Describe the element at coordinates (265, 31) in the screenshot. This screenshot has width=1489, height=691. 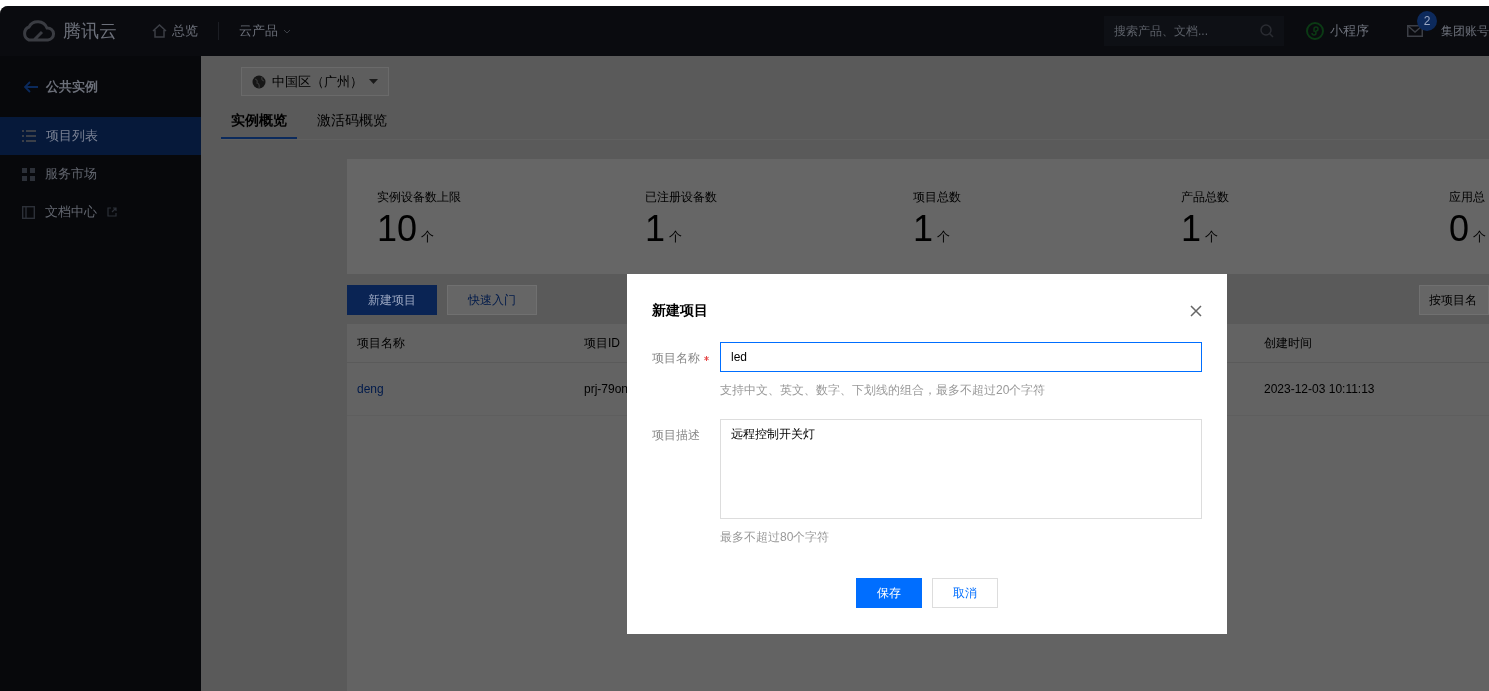
I see `nav-link: 云产品` at that location.